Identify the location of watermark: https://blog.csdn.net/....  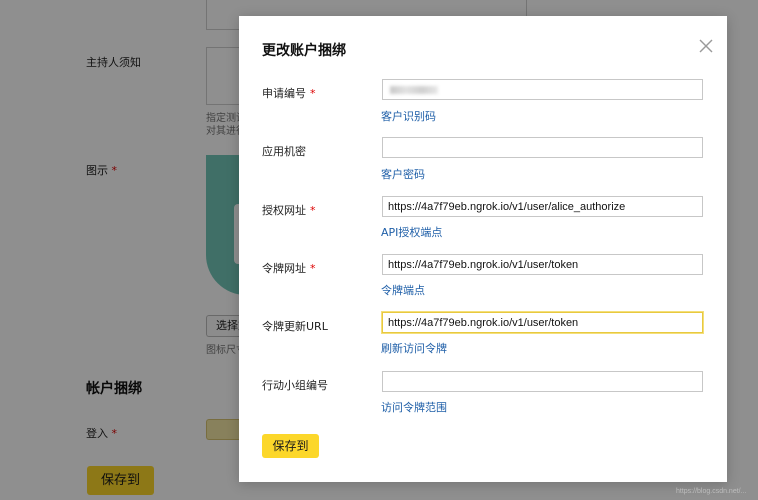
(711, 491).